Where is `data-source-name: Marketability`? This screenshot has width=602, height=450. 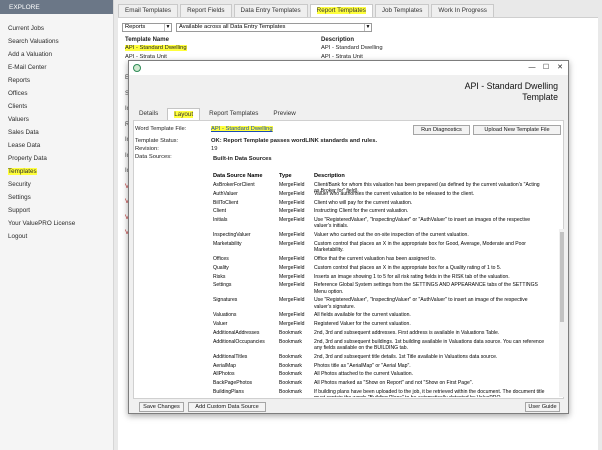 data-source-name: Marketability is located at coordinates (227, 244).